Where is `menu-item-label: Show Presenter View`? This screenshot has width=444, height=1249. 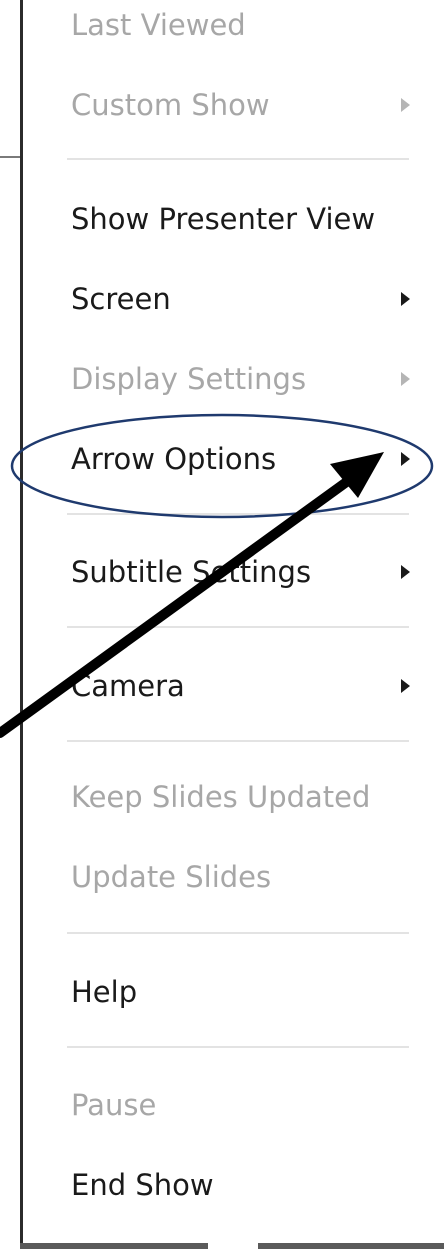 menu-item-label: Show Presenter View is located at coordinates (223, 219).